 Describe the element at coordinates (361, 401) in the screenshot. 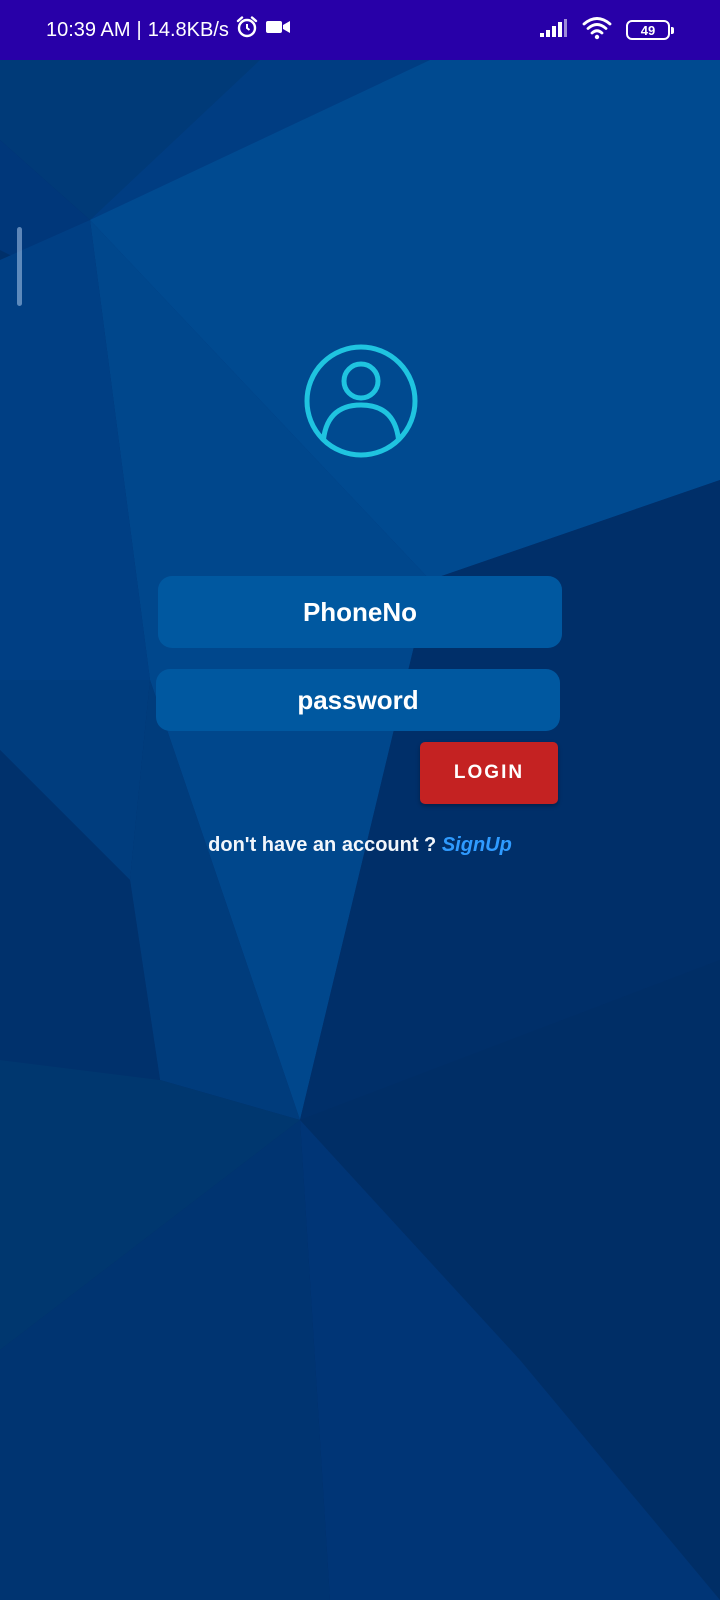

I see `user-avatar-icon` at that location.